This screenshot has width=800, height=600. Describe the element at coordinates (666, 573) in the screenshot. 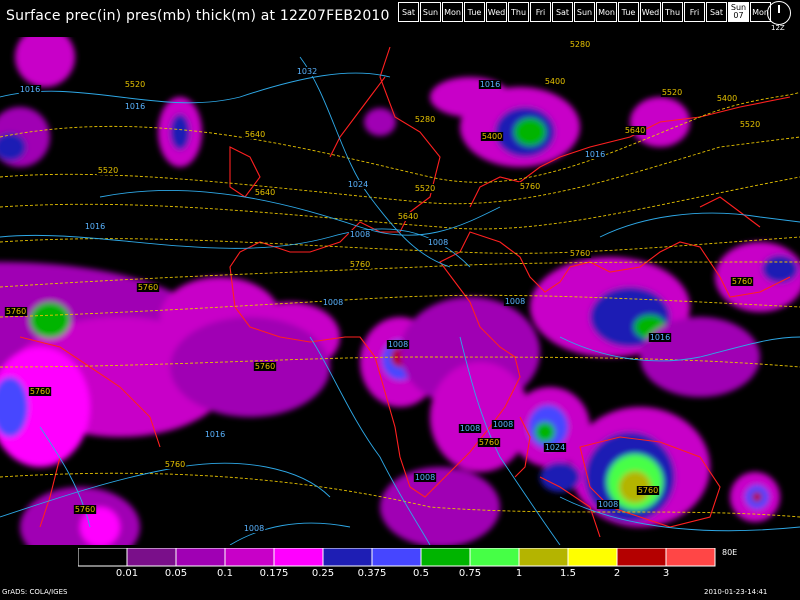

I see `colorbar-tick-label: 3` at that location.